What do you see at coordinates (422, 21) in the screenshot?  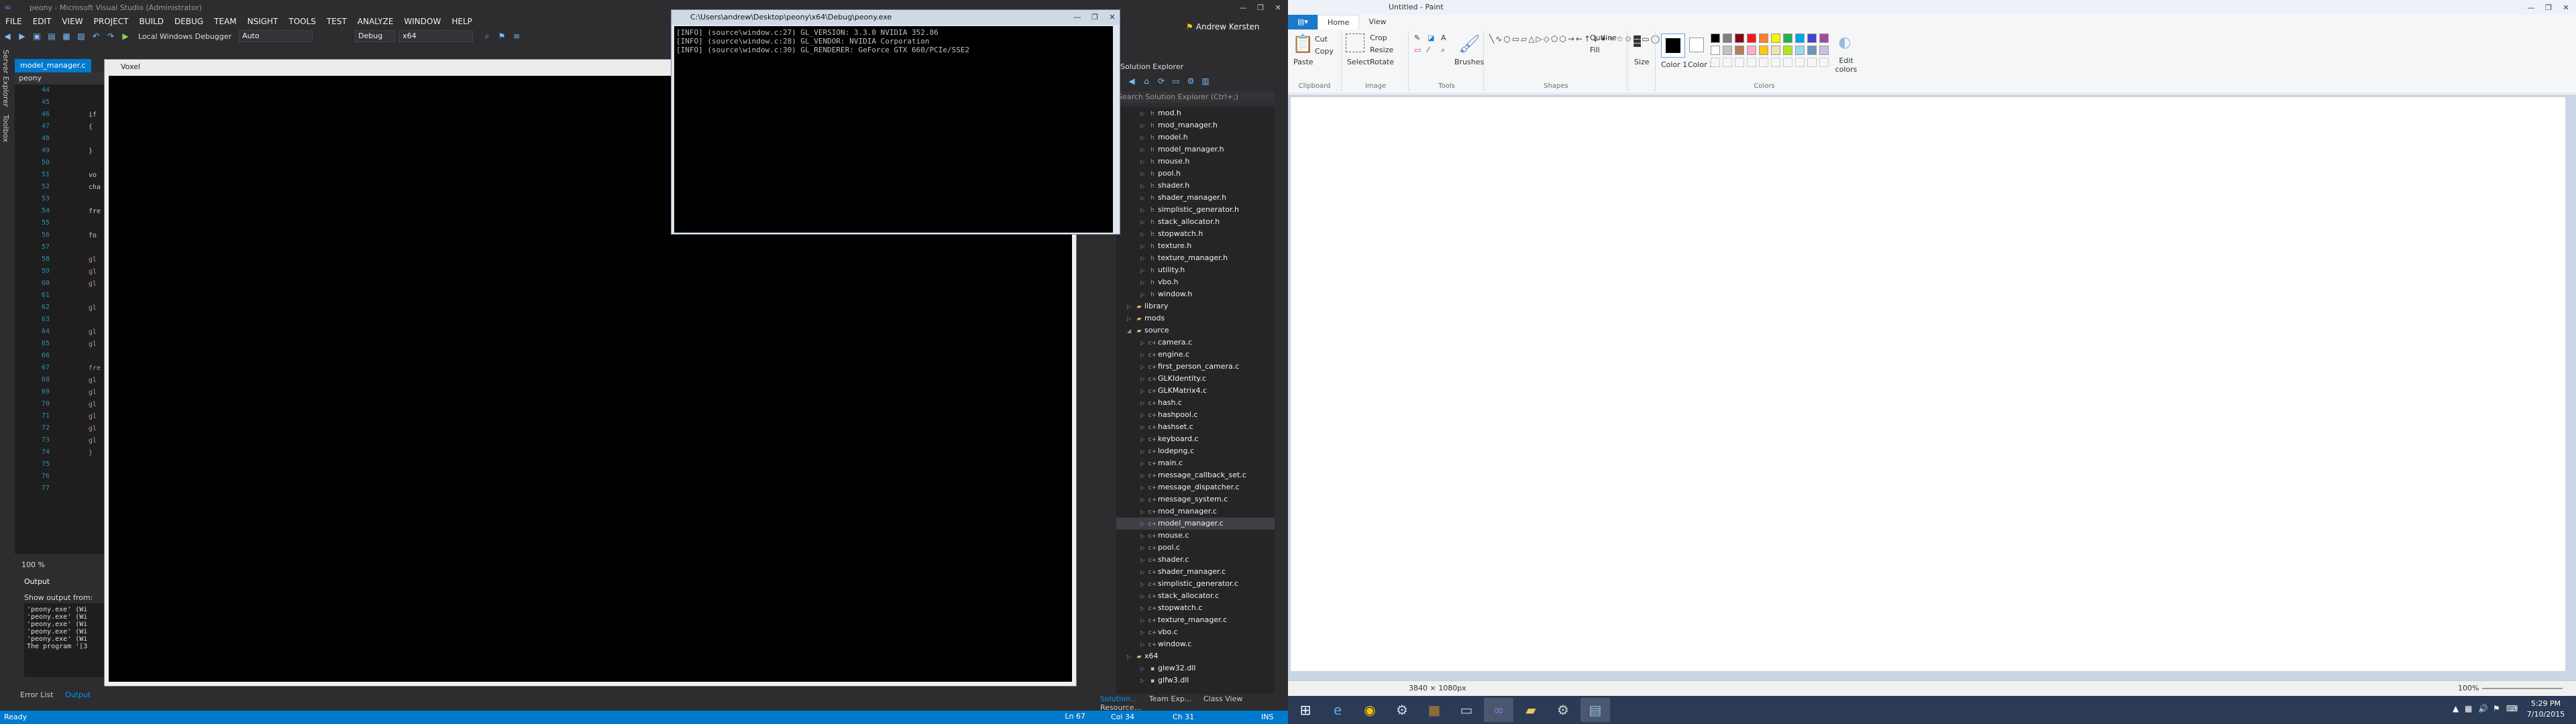 I see `menu-window: WINDOW` at bounding box center [422, 21].